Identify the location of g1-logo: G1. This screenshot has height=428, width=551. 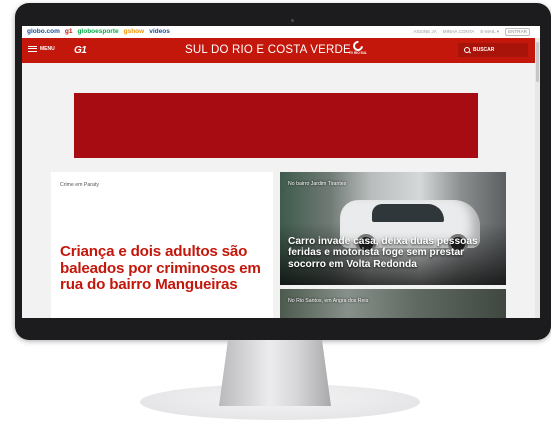
(80, 50).